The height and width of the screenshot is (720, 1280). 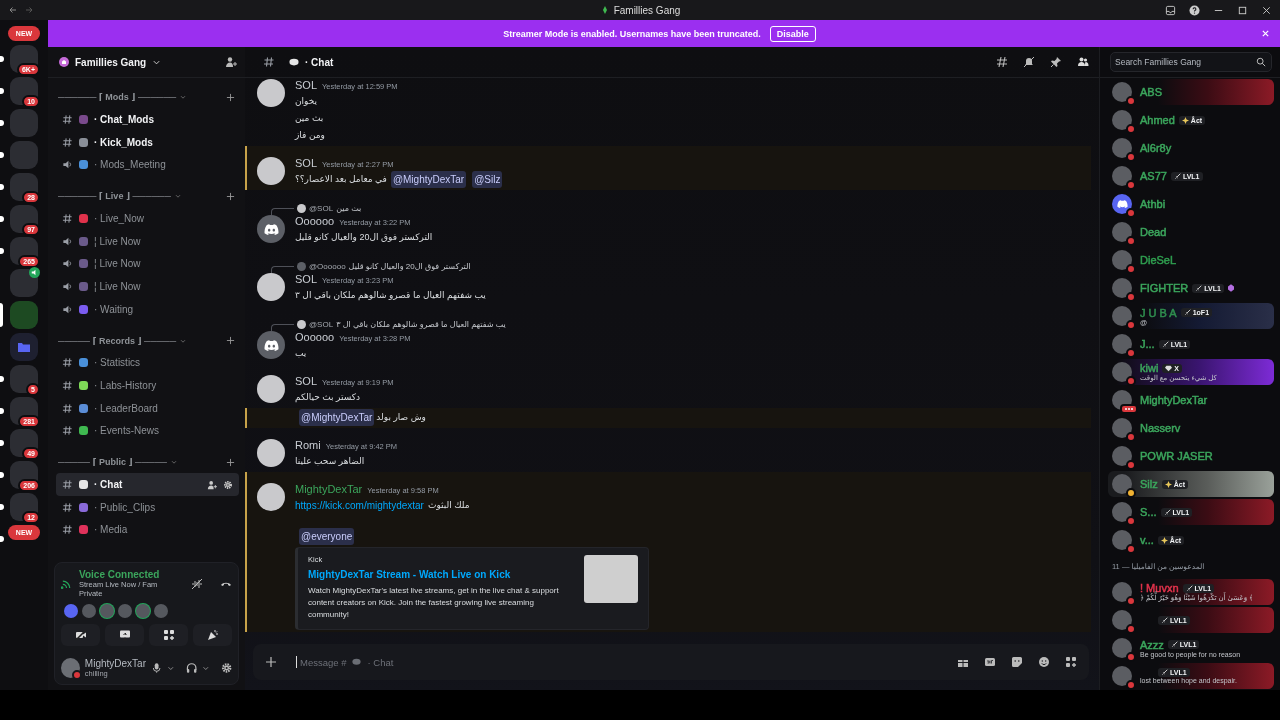 I want to click on members-icon, so click(x=1083, y=62).